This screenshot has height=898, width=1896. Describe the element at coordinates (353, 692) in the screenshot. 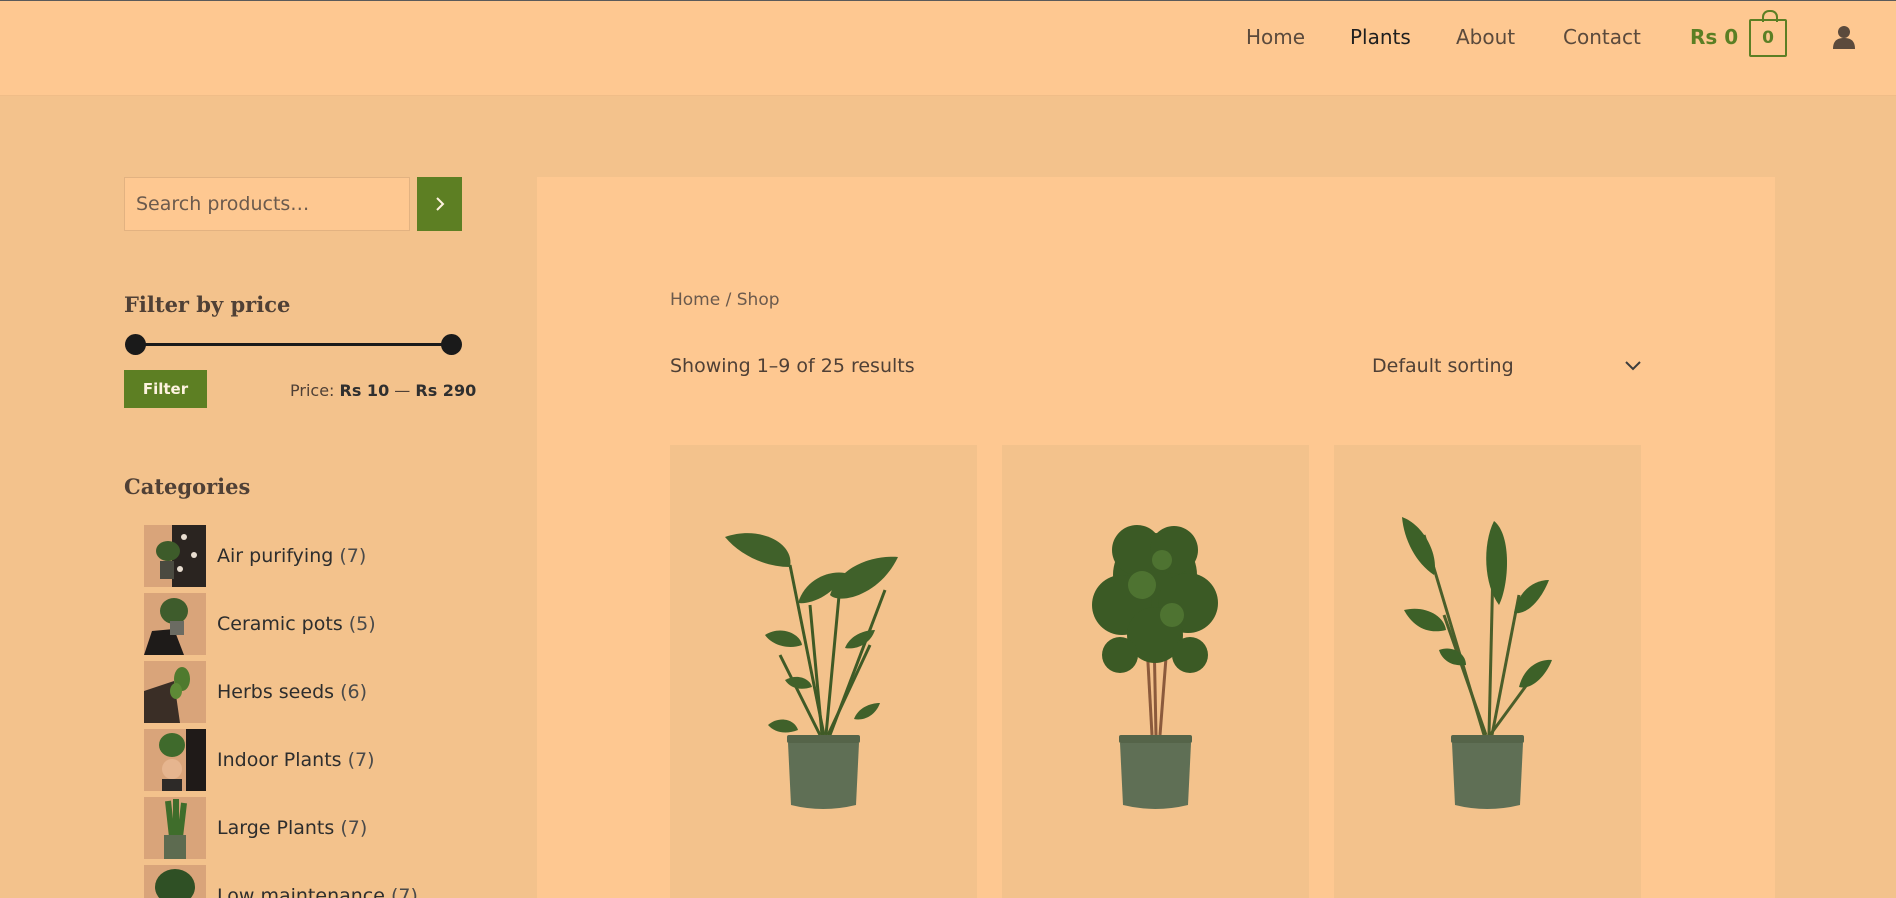

I see `category-count: (6)` at that location.